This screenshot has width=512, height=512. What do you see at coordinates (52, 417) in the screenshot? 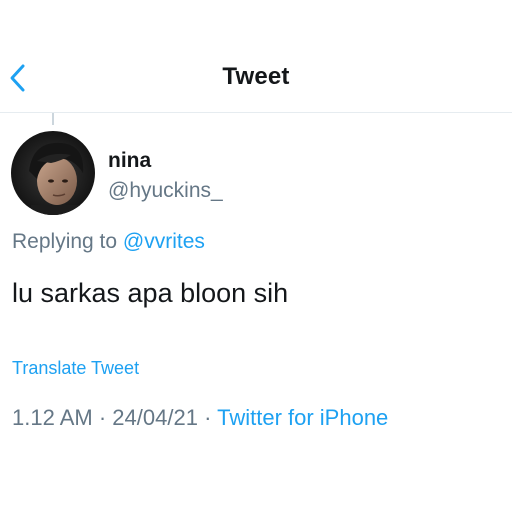
I see `tweet-time: 1.12 AM` at bounding box center [52, 417].